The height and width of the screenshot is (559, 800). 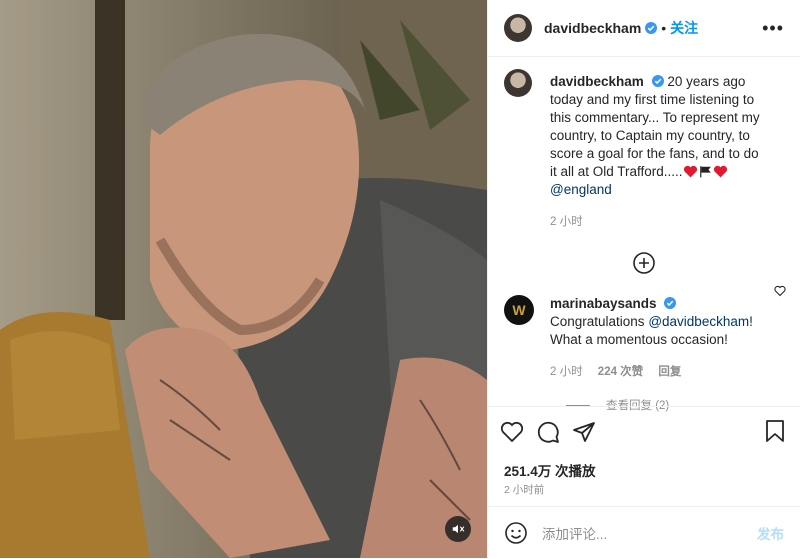 I want to click on comment-likes: 224 次赞, so click(x=620, y=372).